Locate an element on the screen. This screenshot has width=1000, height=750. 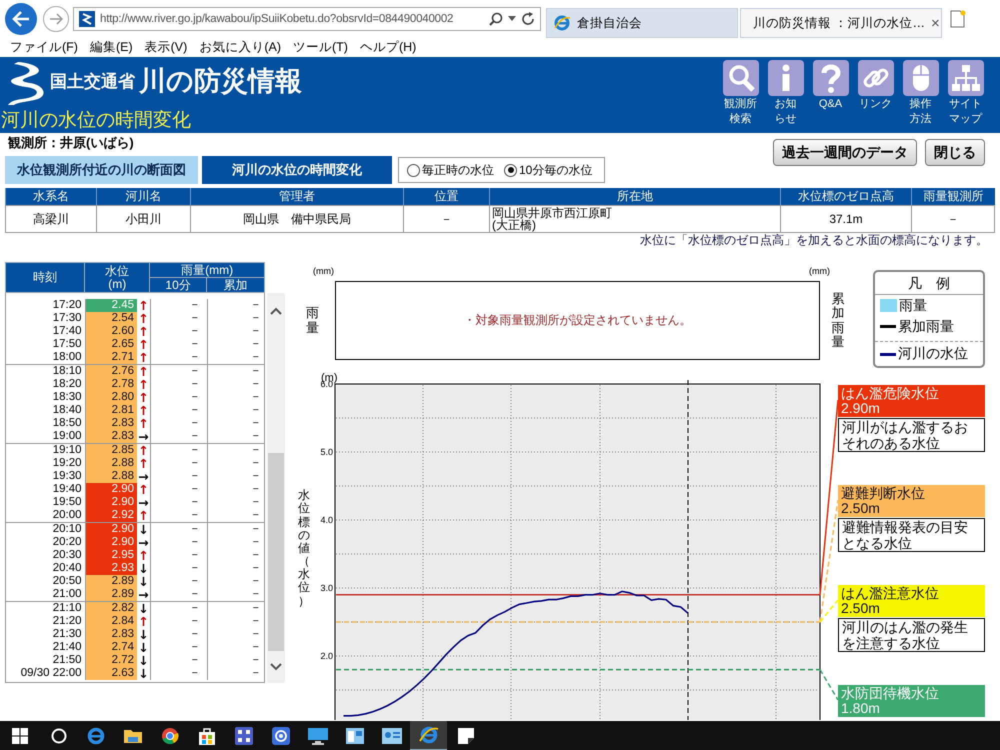
nav-link: お知 らせ is located at coordinates (785, 96).